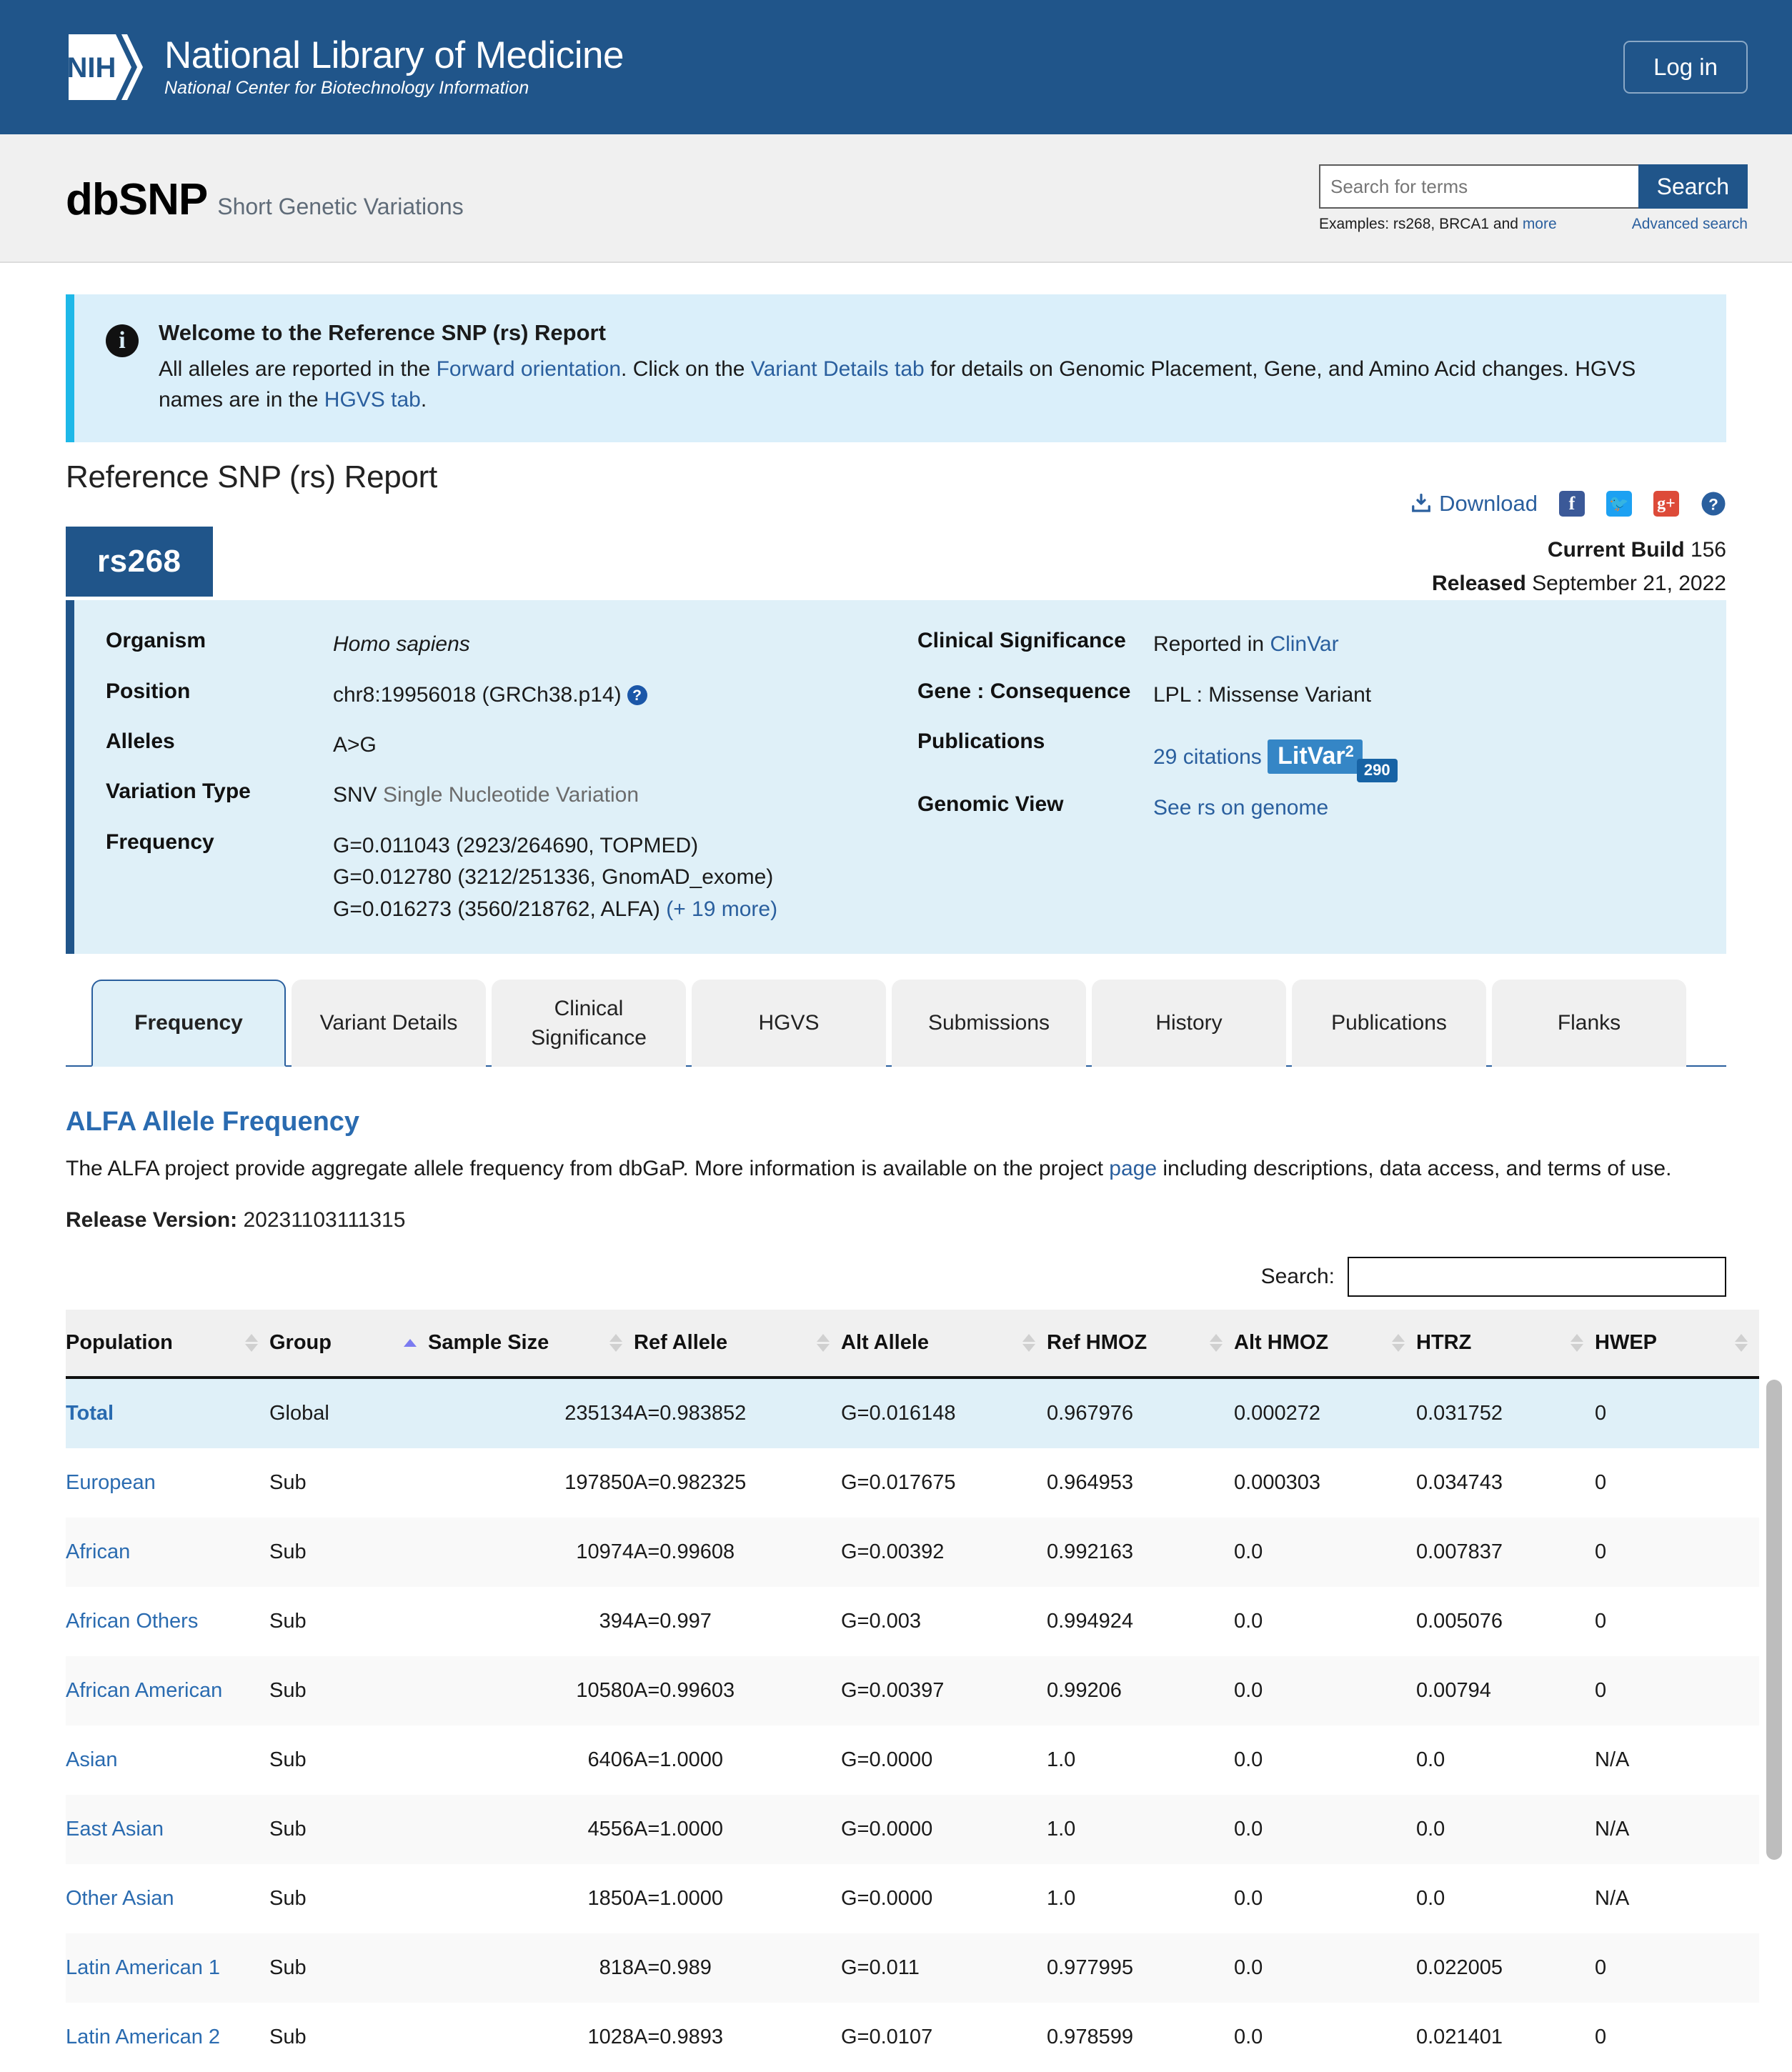  I want to click on summary-row-genomic-view: Genomic View See rs on genome, so click(1321, 808).